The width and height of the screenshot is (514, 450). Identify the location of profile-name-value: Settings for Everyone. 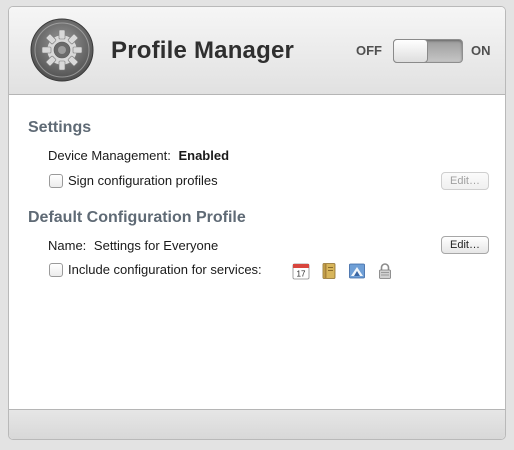
(156, 245).